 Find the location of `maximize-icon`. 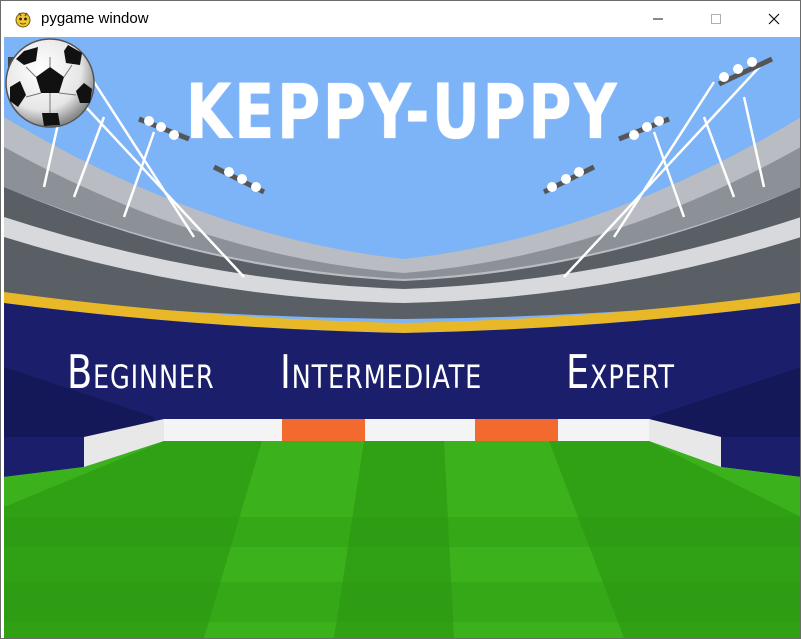

maximize-icon is located at coordinates (716, 19).